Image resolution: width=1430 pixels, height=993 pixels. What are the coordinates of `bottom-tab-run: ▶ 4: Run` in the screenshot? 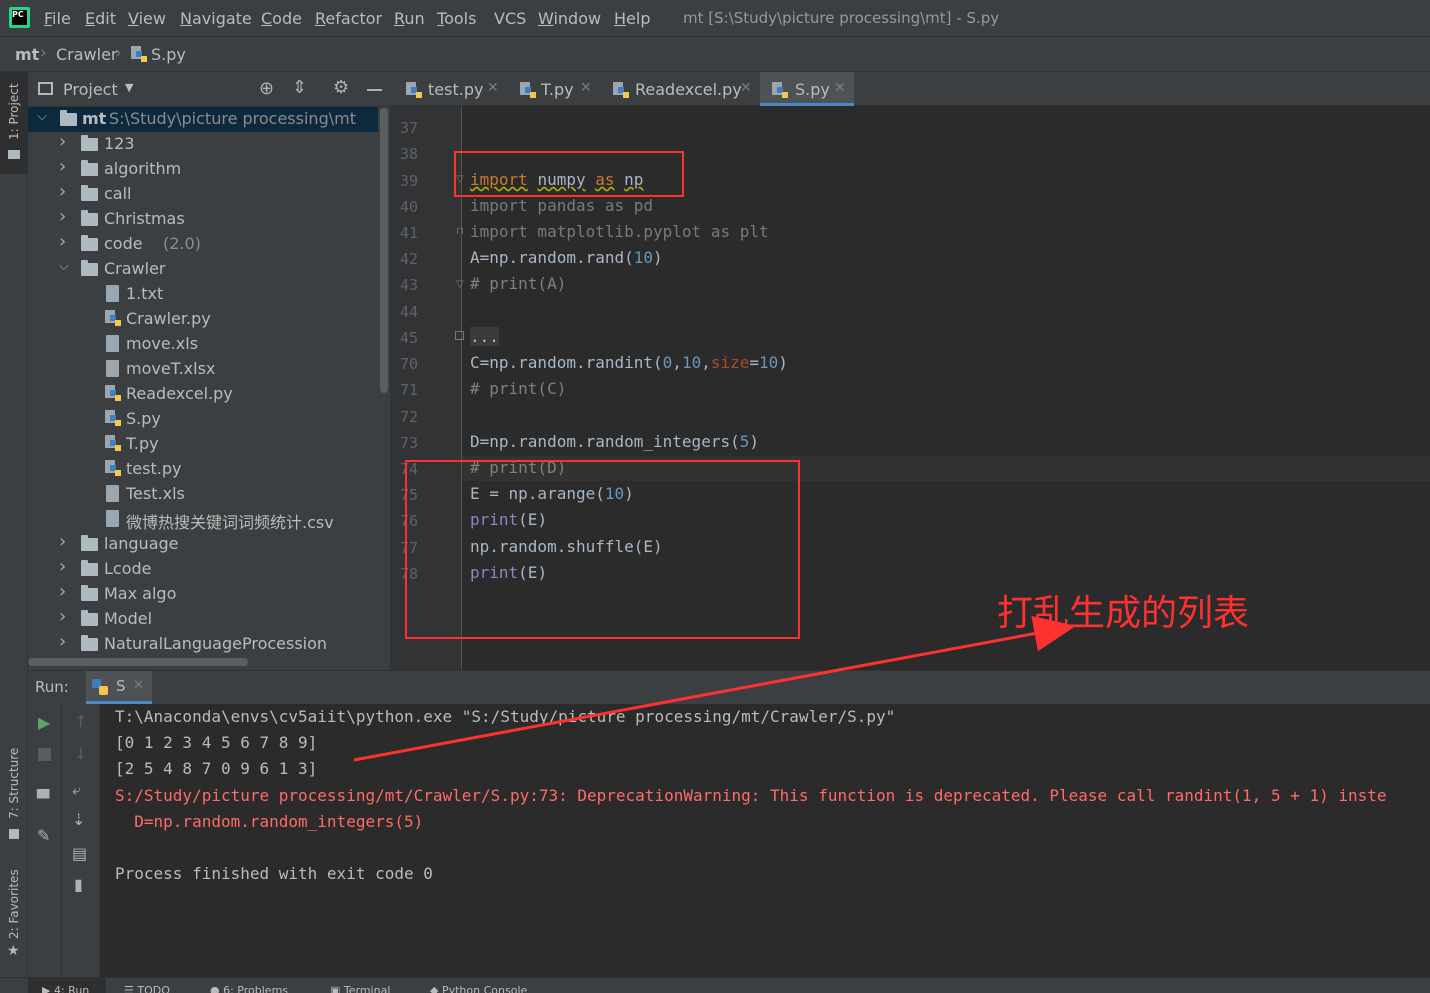 It's located at (65, 988).